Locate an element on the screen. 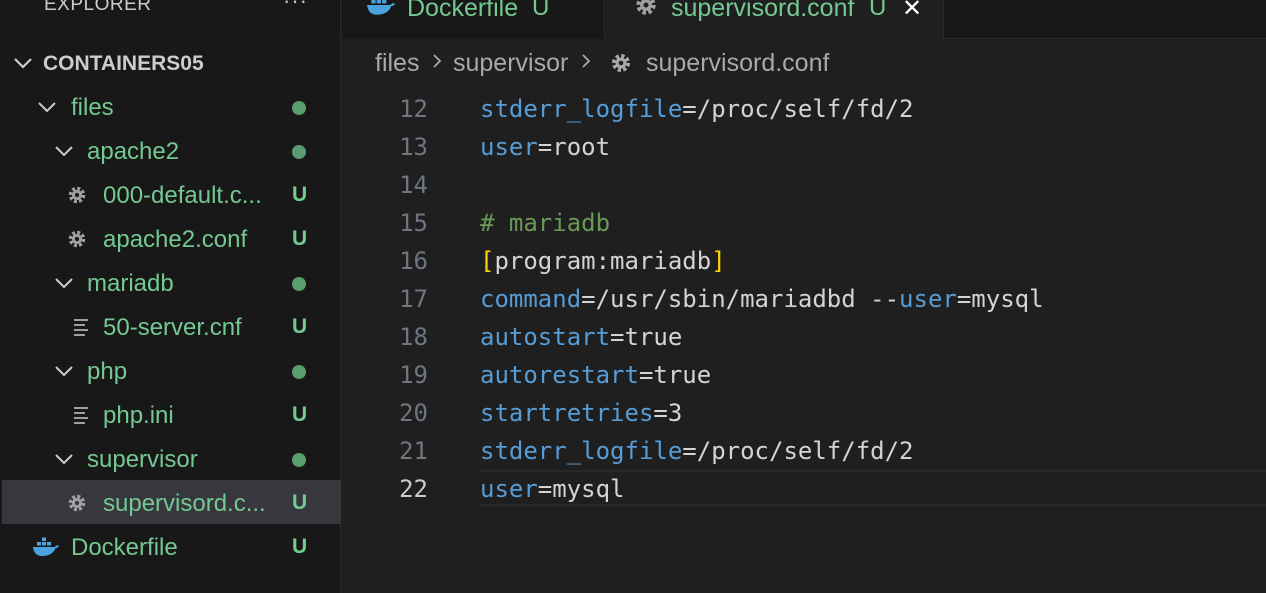  tab-supervisord-conf: supervisord.conf U ✕ is located at coordinates (775, 19).